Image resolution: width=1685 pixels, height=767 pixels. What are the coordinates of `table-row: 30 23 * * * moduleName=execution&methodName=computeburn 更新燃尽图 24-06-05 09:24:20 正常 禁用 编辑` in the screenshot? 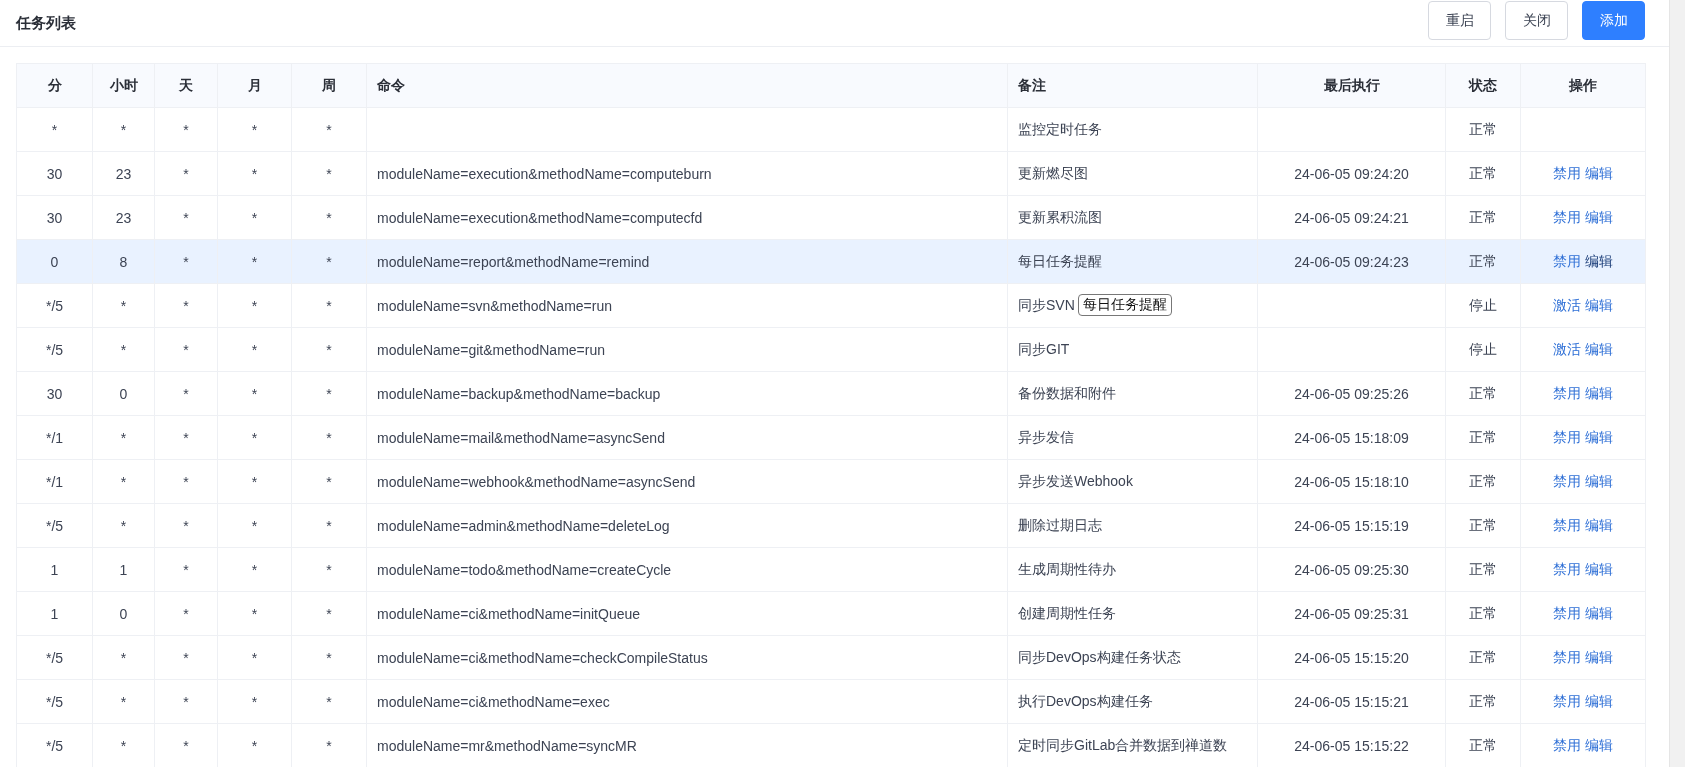 It's located at (831, 173).